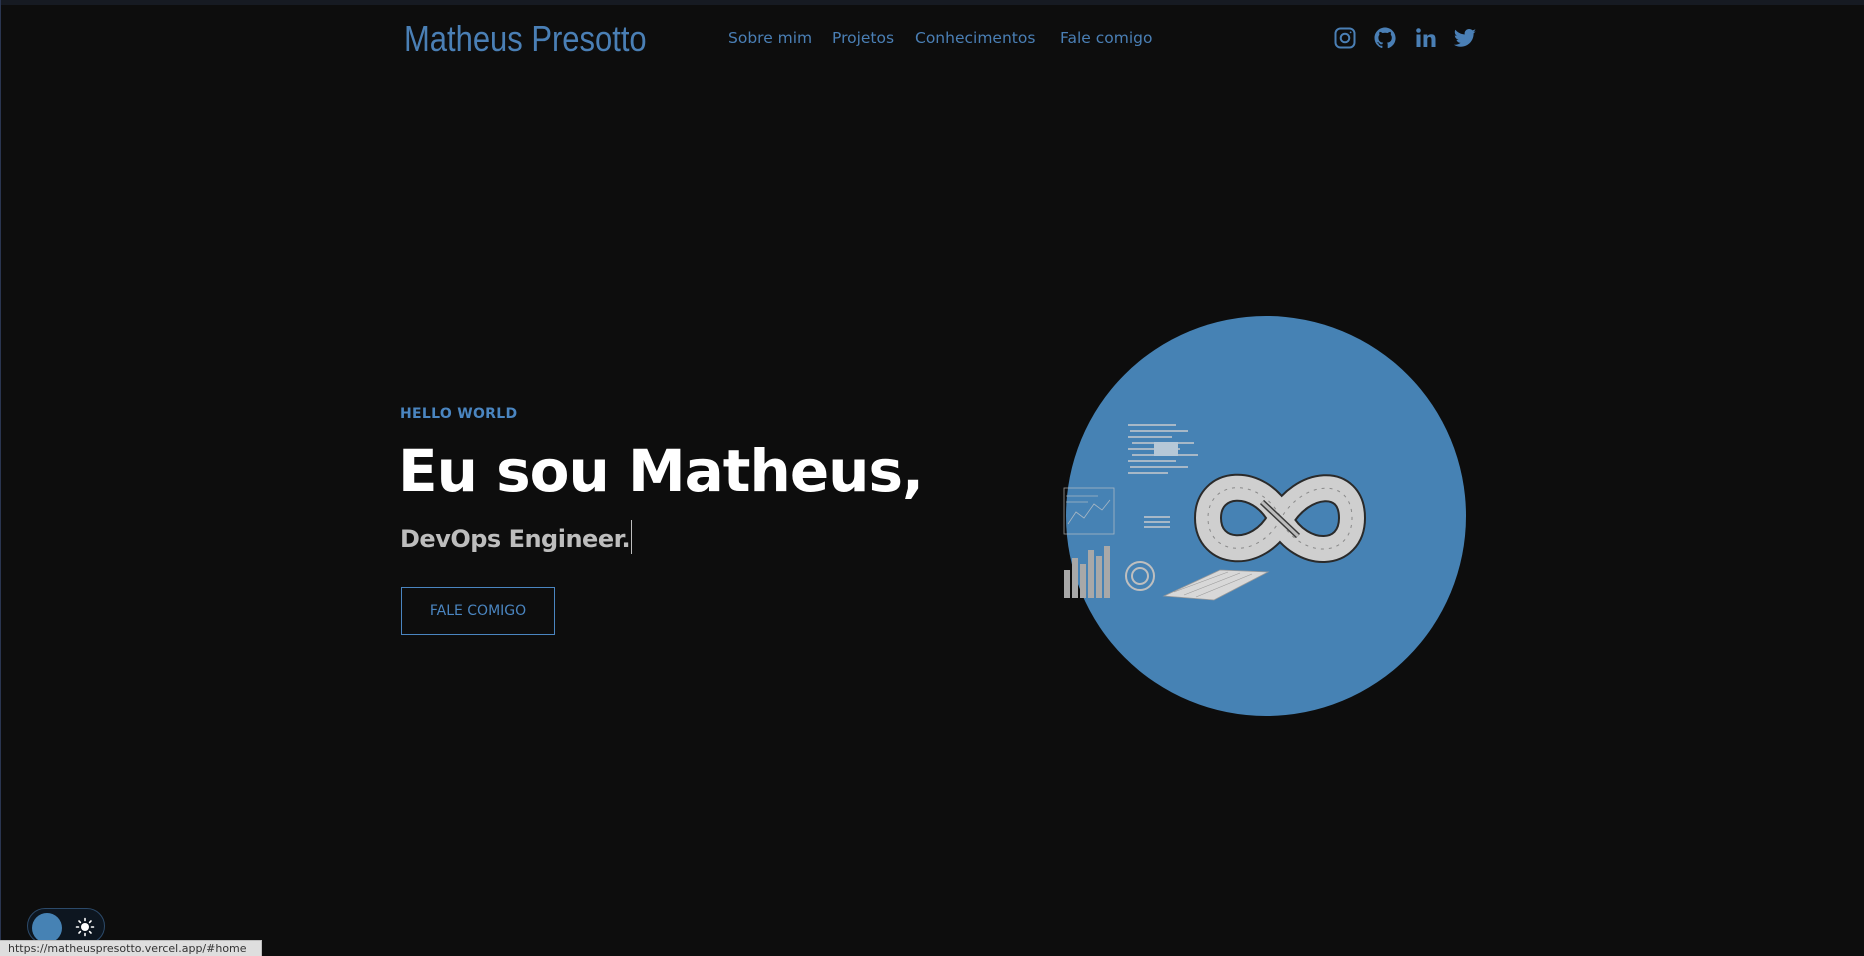 Image resolution: width=1864 pixels, height=956 pixels. Describe the element at coordinates (478, 611) in the screenshot. I see `contact-button: FALE COMIGO` at that location.